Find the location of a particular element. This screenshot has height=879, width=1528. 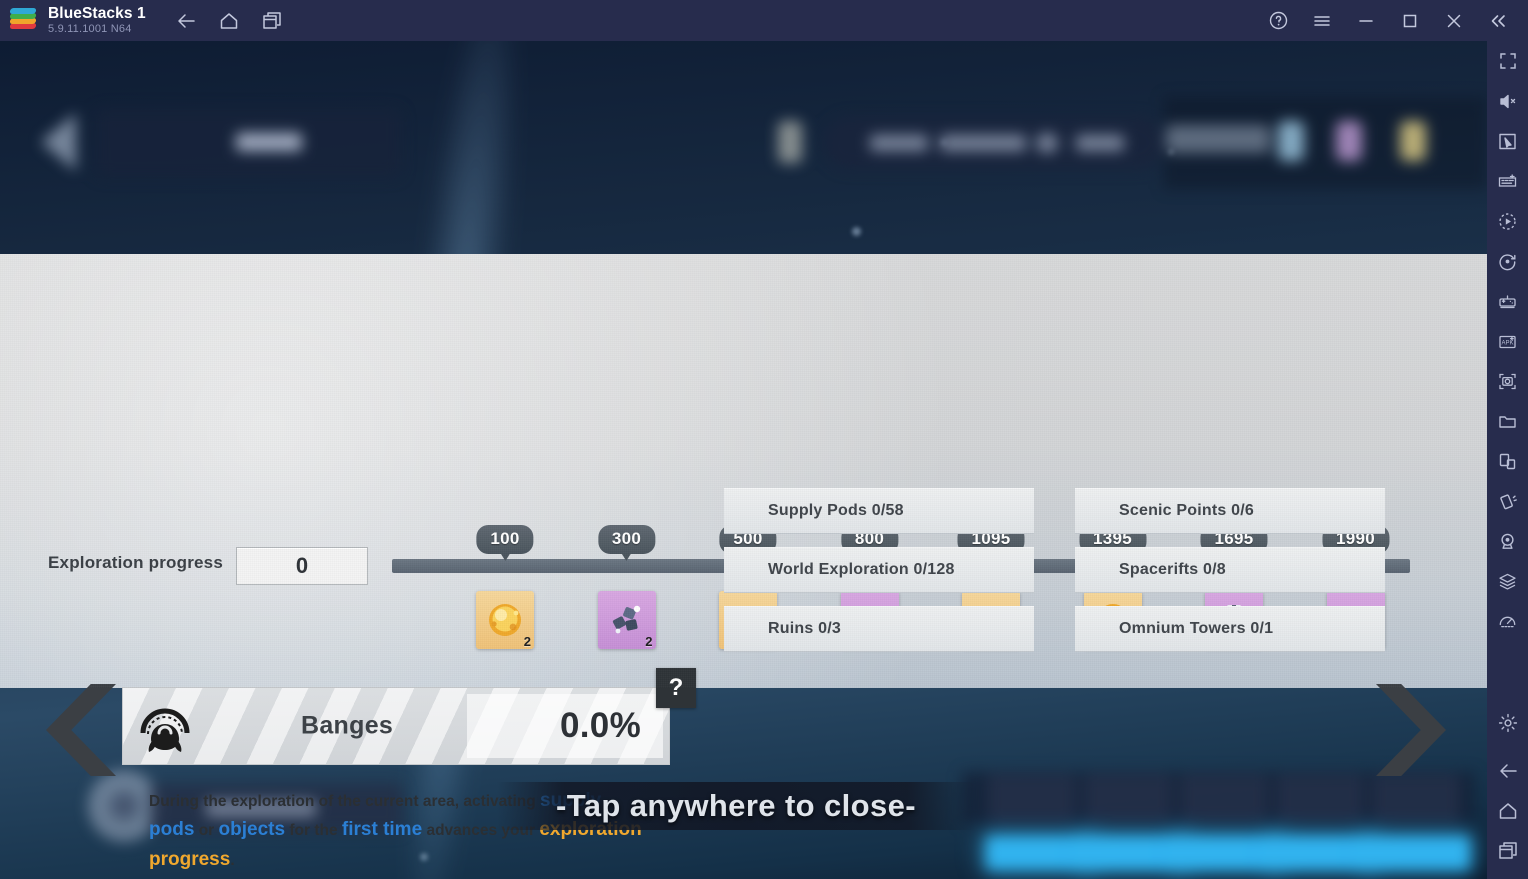

stat-row: Ruins 0/3 is located at coordinates (879, 629).